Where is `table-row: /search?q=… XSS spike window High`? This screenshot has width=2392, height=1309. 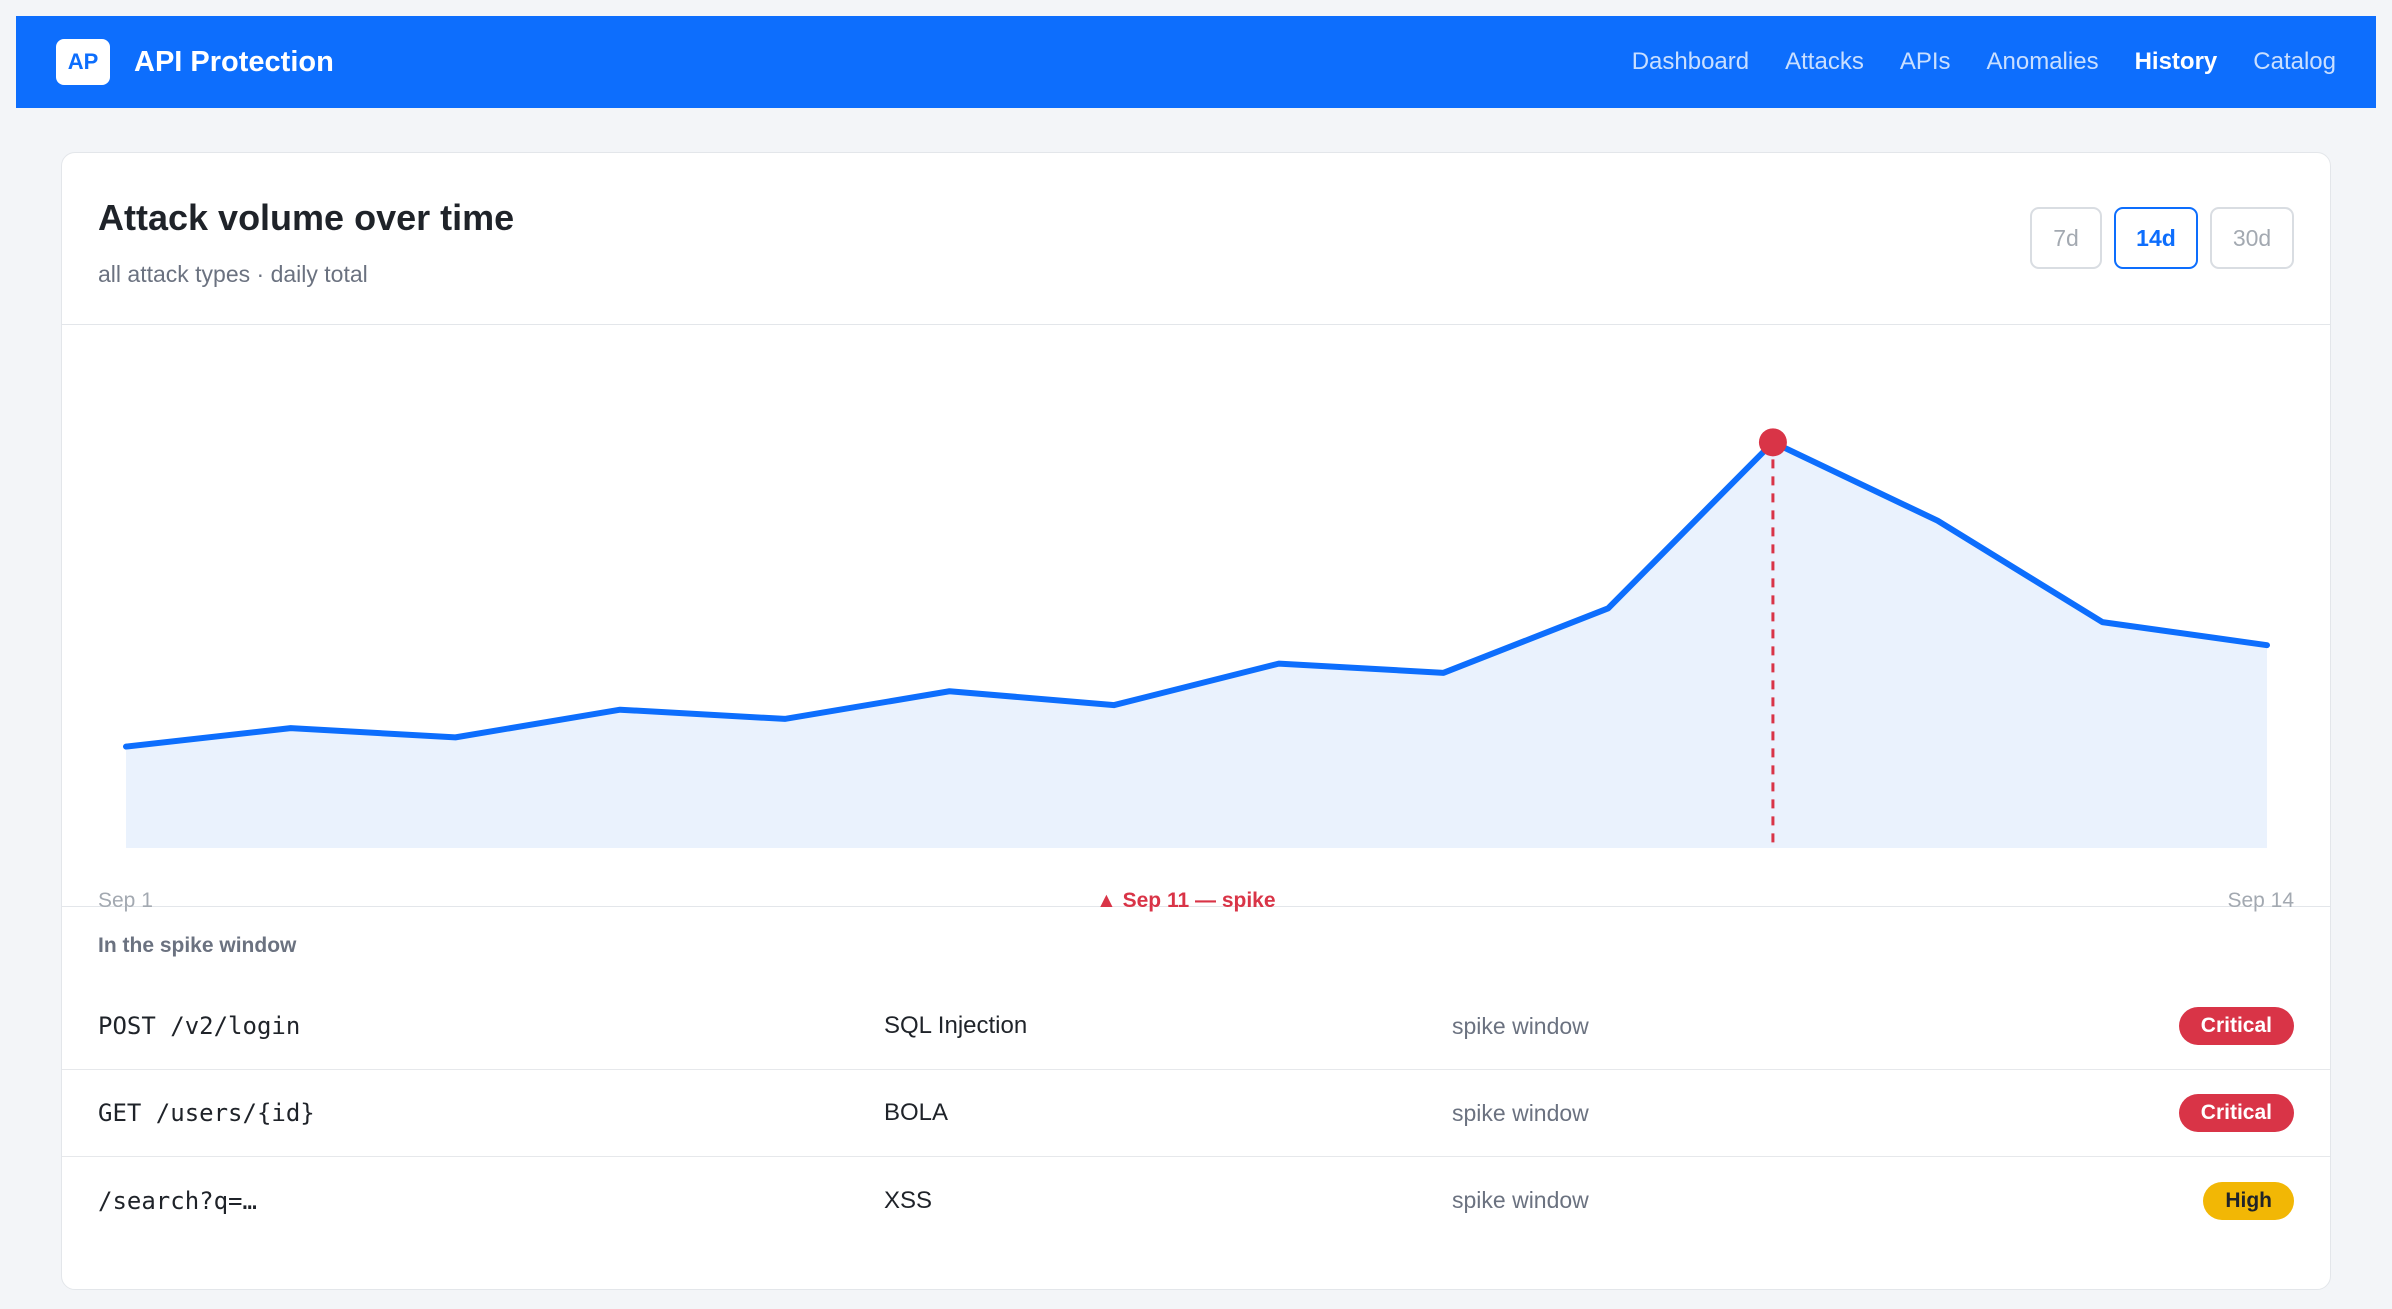
table-row: /search?q=… XSS spike window High is located at coordinates (1196, 1200).